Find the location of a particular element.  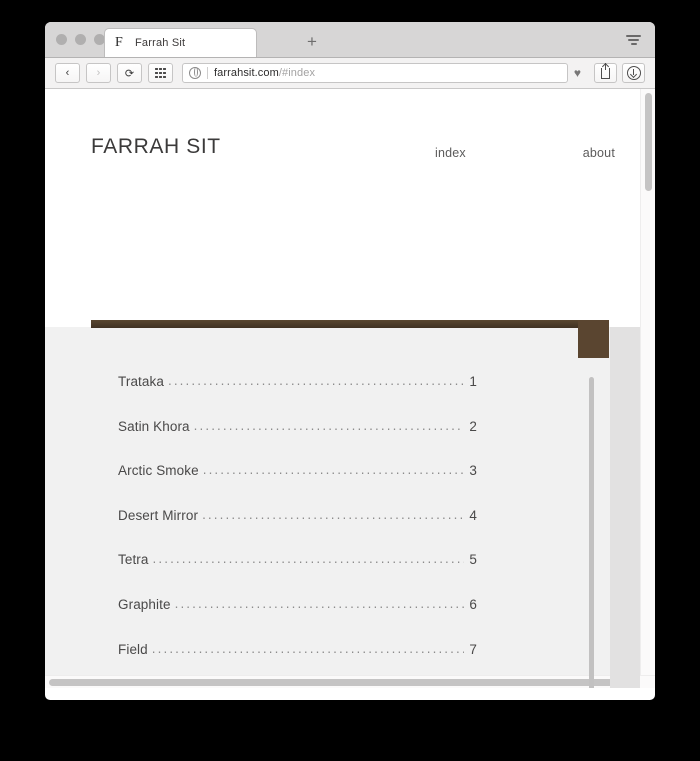

nav-link-index: index is located at coordinates (450, 153).